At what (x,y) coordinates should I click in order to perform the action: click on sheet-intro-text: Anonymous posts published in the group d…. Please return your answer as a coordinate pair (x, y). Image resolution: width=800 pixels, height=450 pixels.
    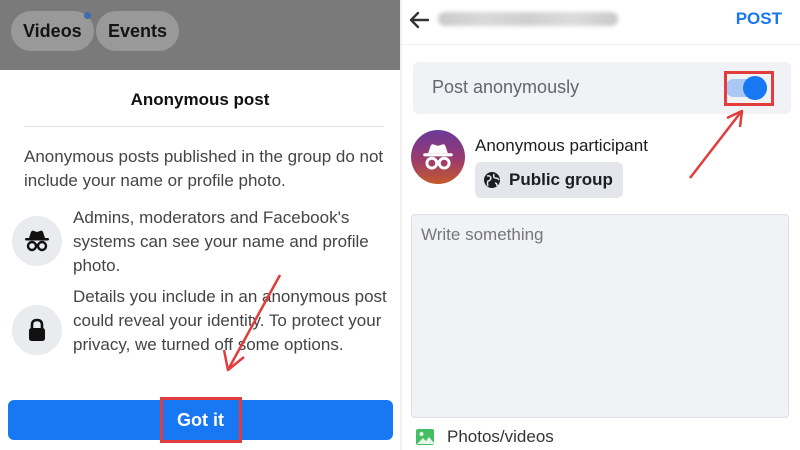
    Looking at the image, I should click on (204, 168).